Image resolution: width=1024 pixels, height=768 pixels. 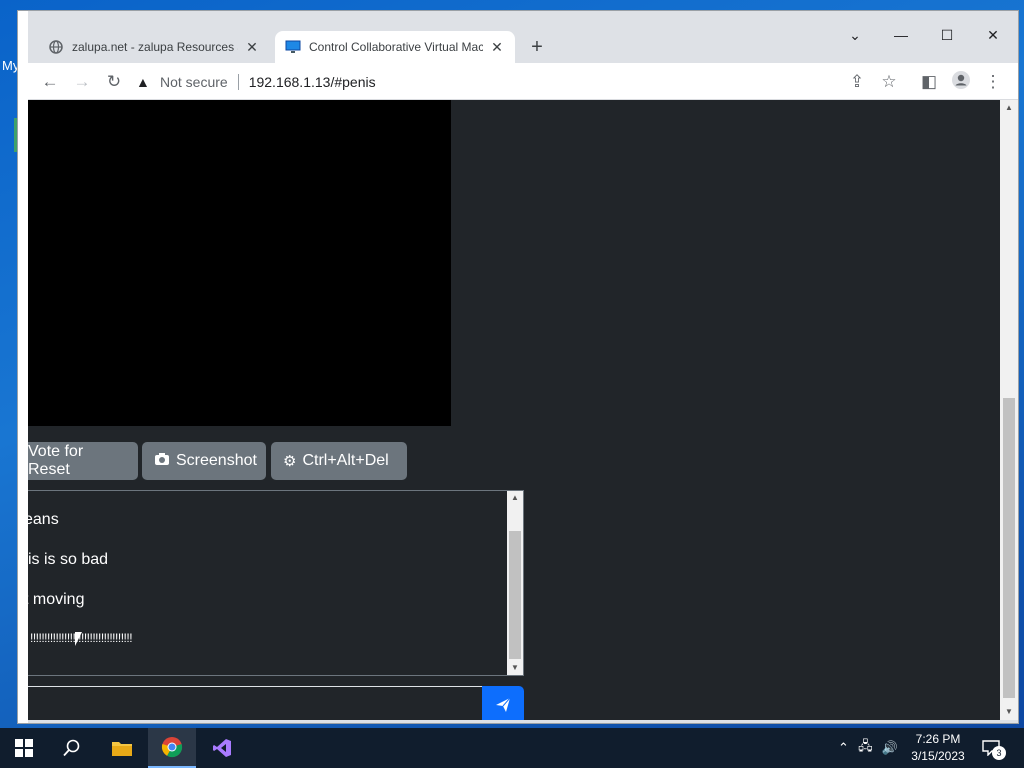 I want to click on chat-message: eans, so click(x=43, y=519).